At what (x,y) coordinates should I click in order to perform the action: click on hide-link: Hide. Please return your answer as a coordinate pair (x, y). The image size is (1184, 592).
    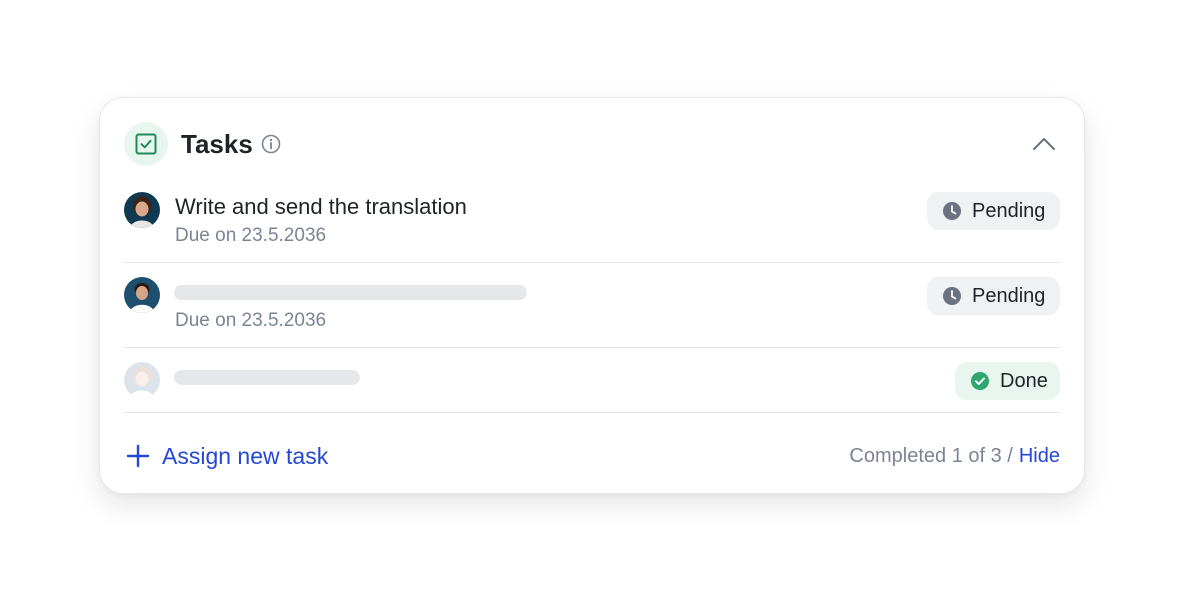
    Looking at the image, I should click on (1039, 456).